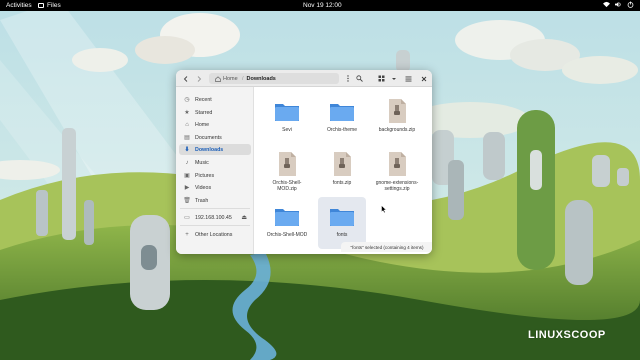 The image size is (640, 360). What do you see at coordinates (342, 235) in the screenshot?
I see `file-name: fonts` at bounding box center [342, 235].